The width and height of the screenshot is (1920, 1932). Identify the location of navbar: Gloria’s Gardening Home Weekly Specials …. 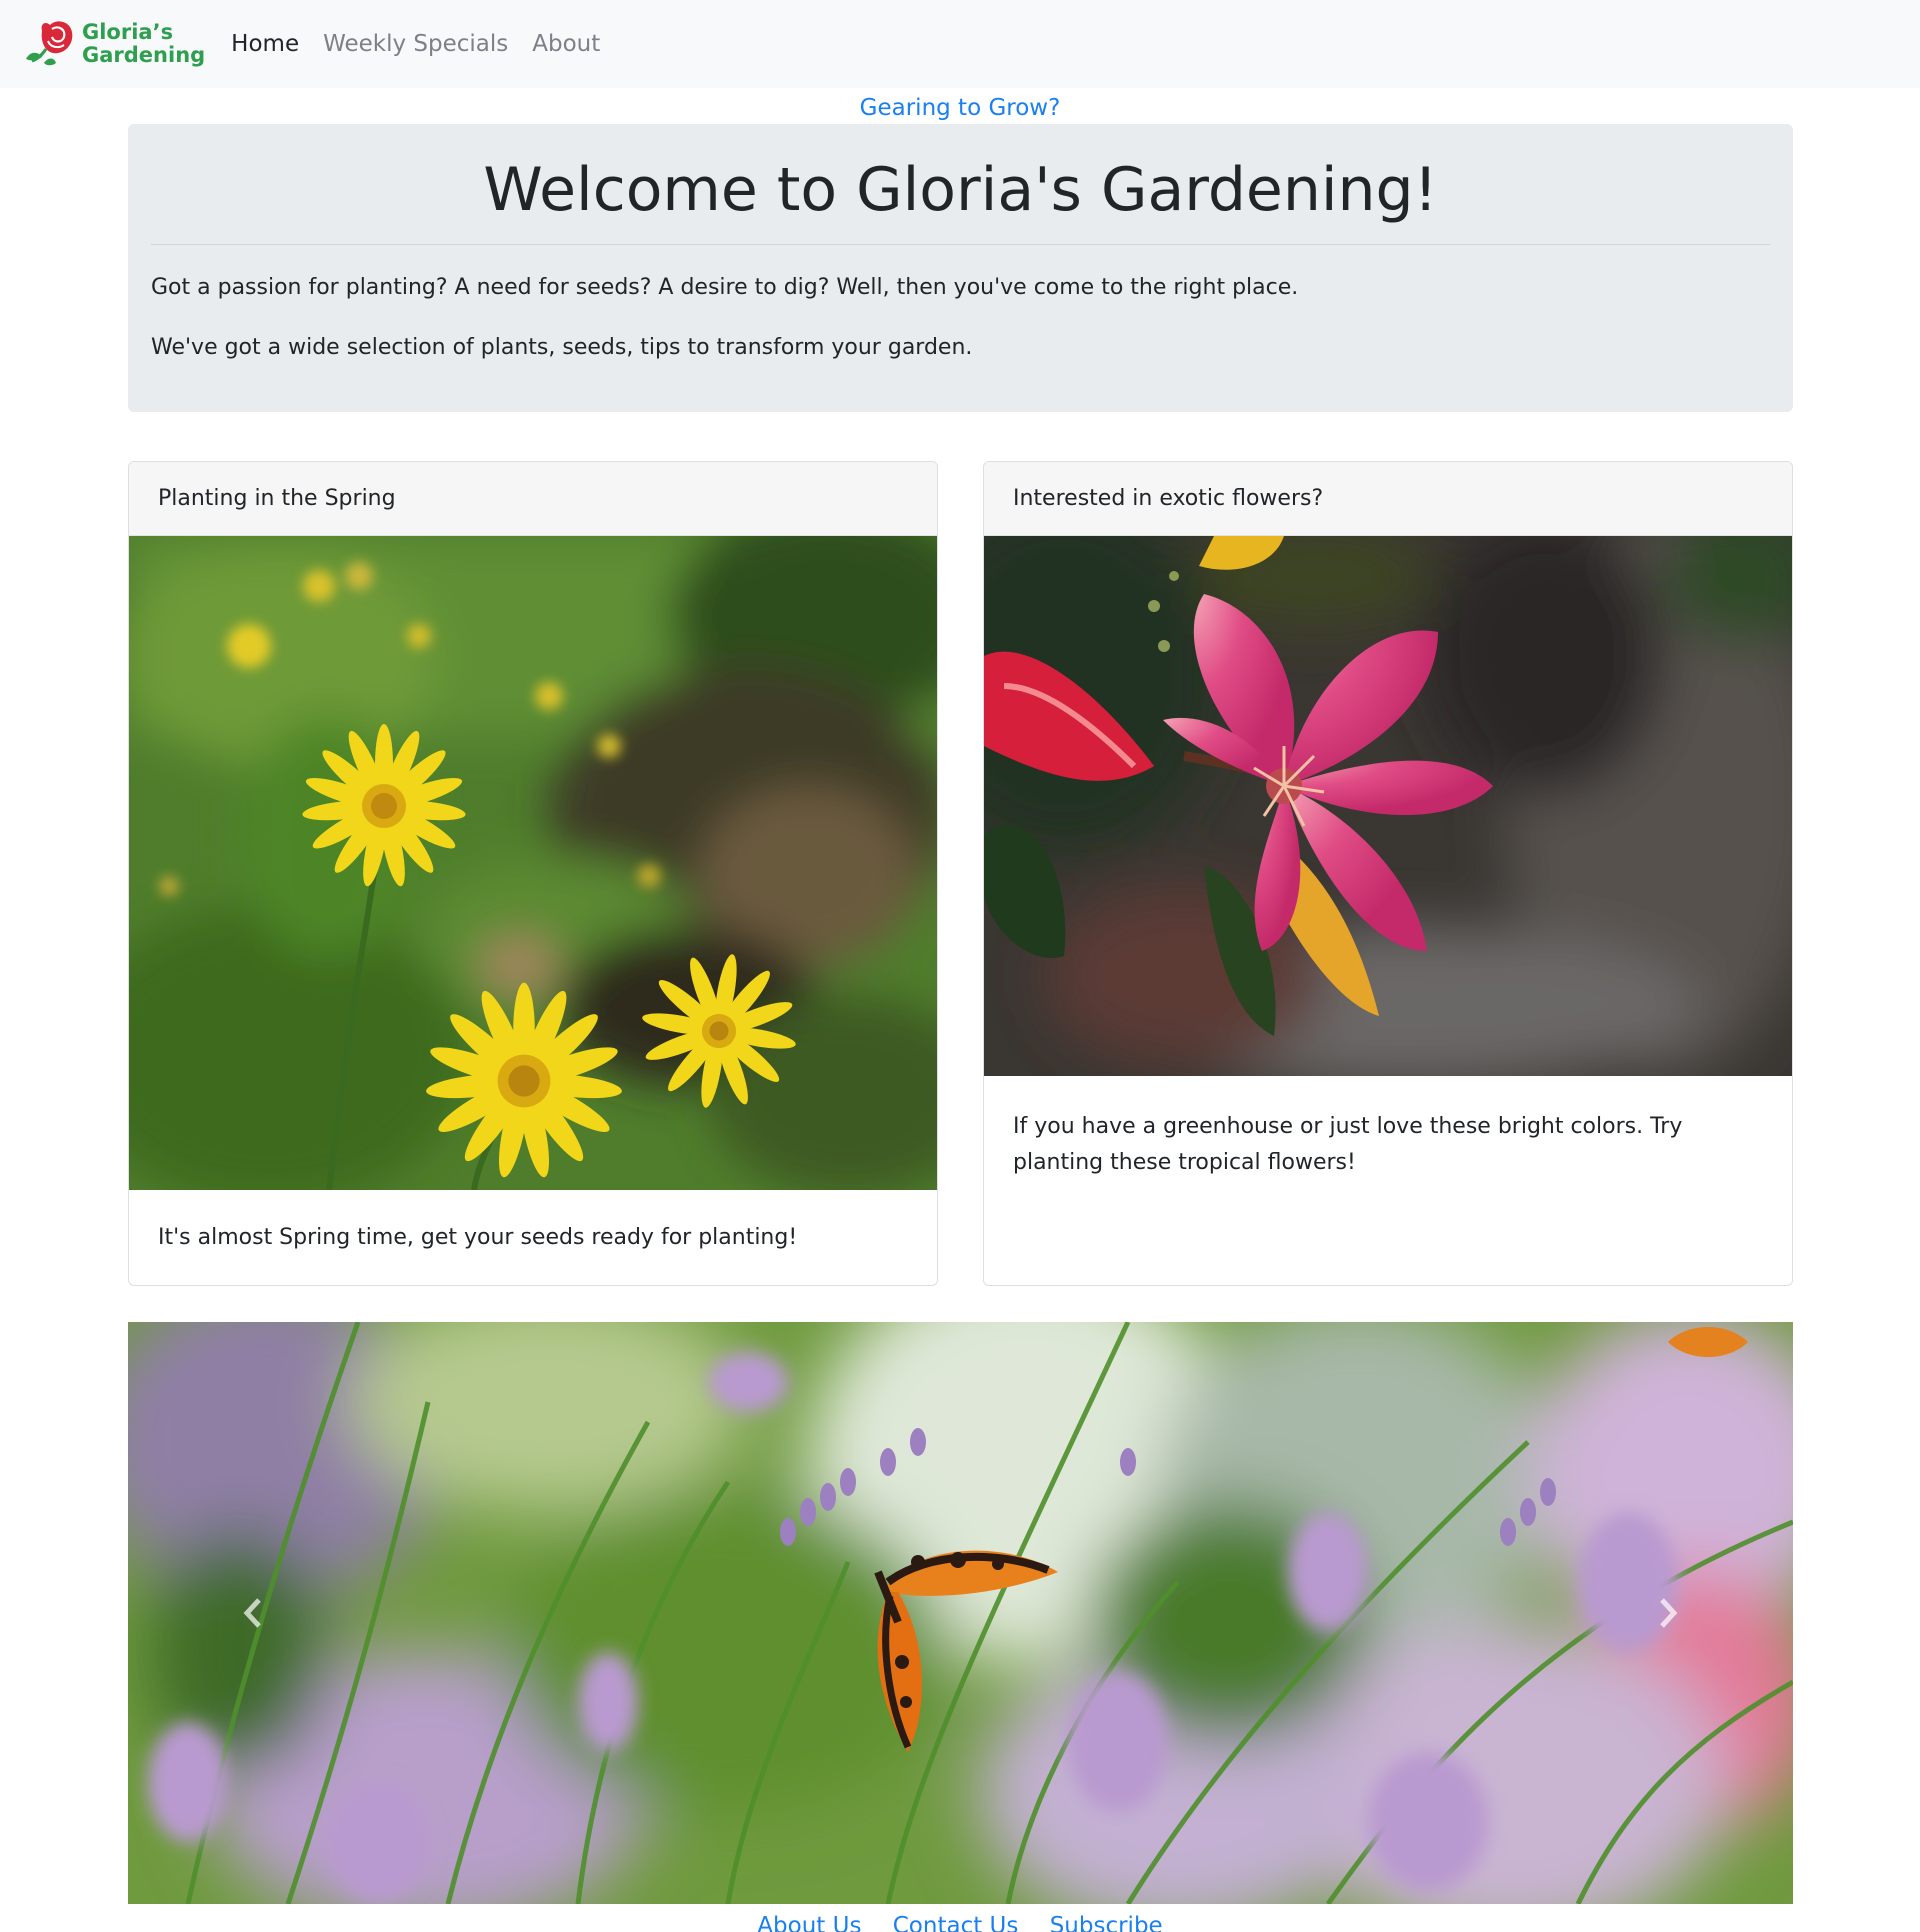
(960, 44).